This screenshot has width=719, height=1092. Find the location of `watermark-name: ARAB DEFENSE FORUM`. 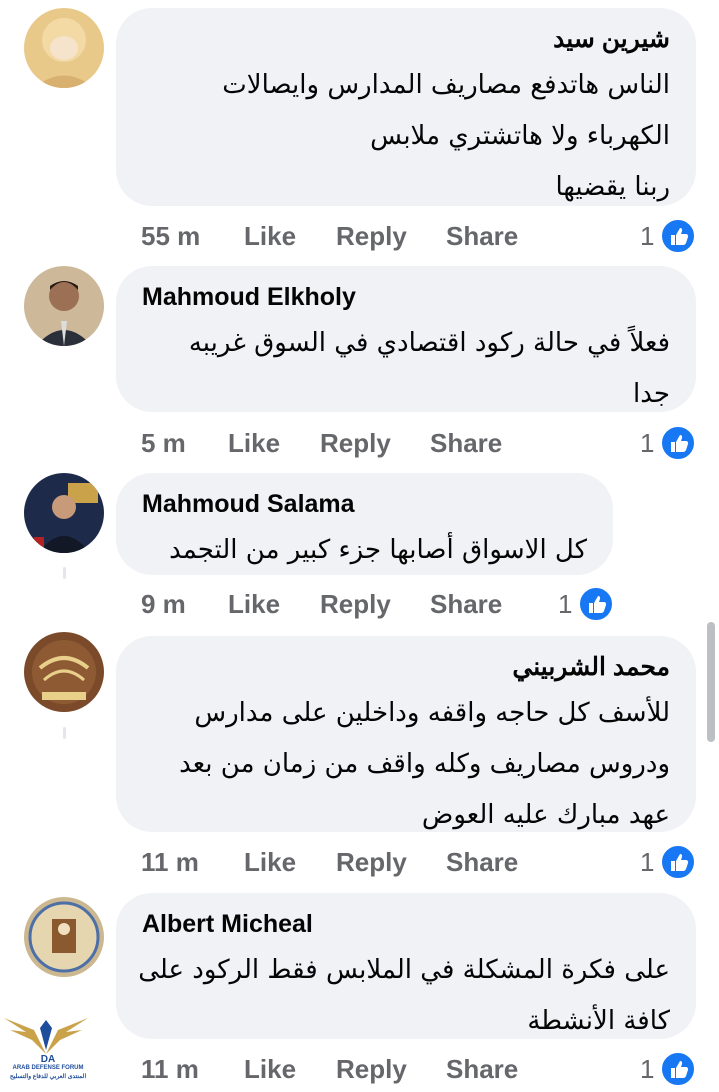

watermark-name: ARAB DEFENSE FORUM is located at coordinates (48, 1068).